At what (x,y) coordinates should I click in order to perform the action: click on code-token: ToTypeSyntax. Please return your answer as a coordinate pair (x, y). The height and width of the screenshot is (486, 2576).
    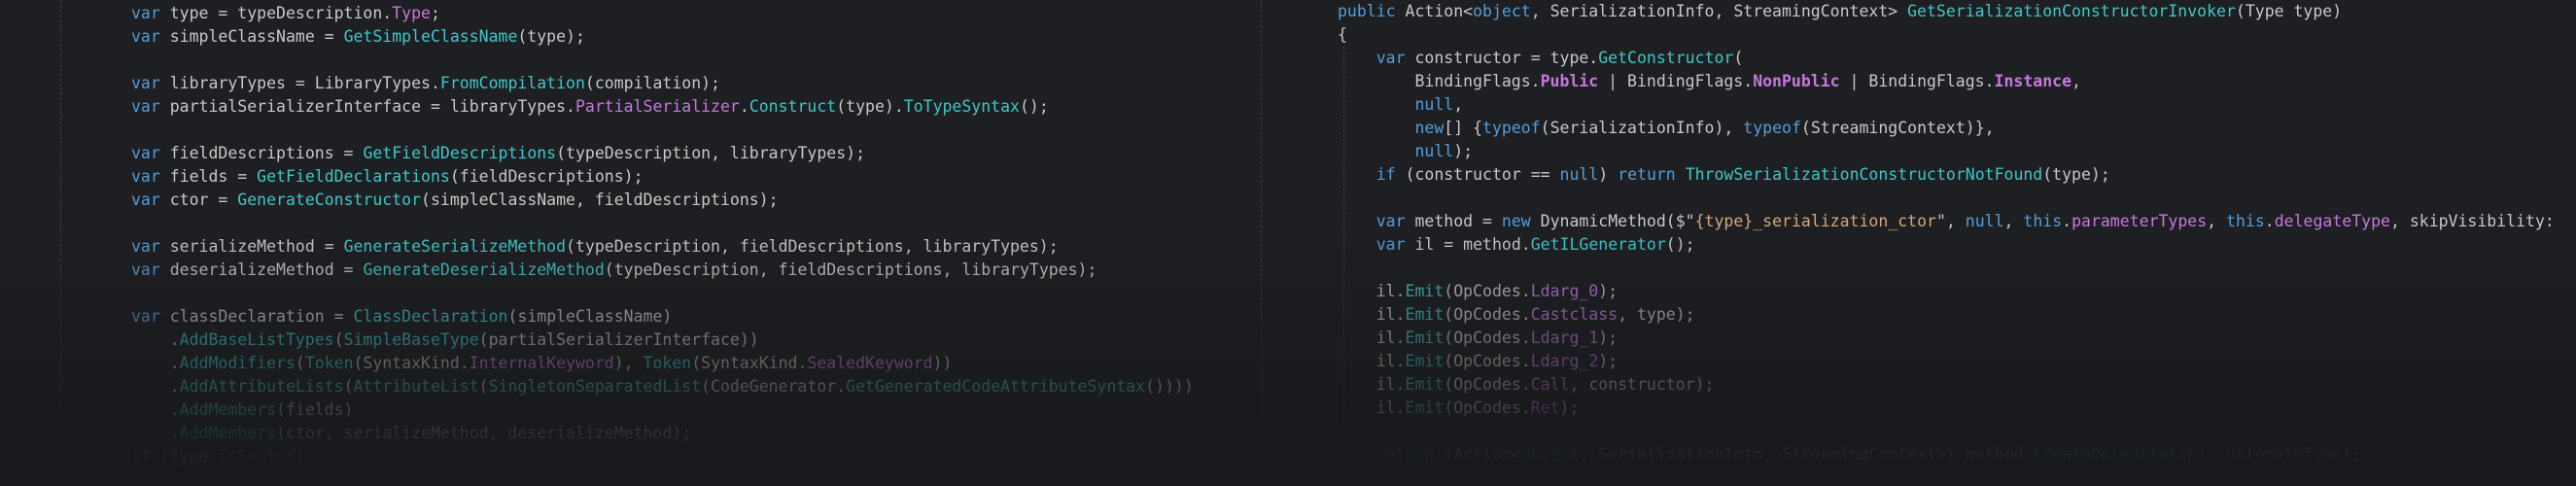
    Looking at the image, I should click on (961, 106).